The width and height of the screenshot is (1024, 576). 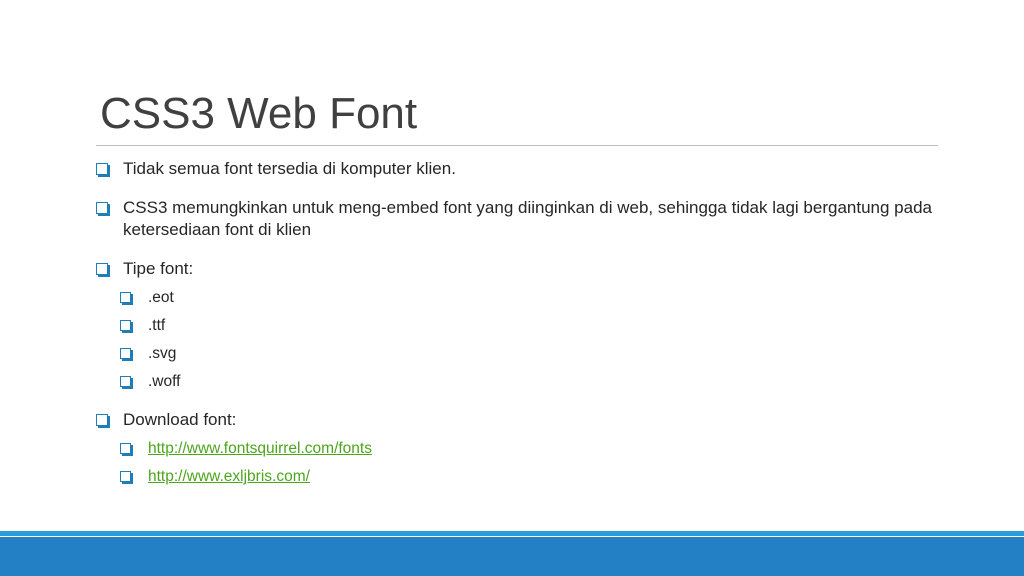 What do you see at coordinates (157, 325) in the screenshot?
I see `font-type-text: .ttf` at bounding box center [157, 325].